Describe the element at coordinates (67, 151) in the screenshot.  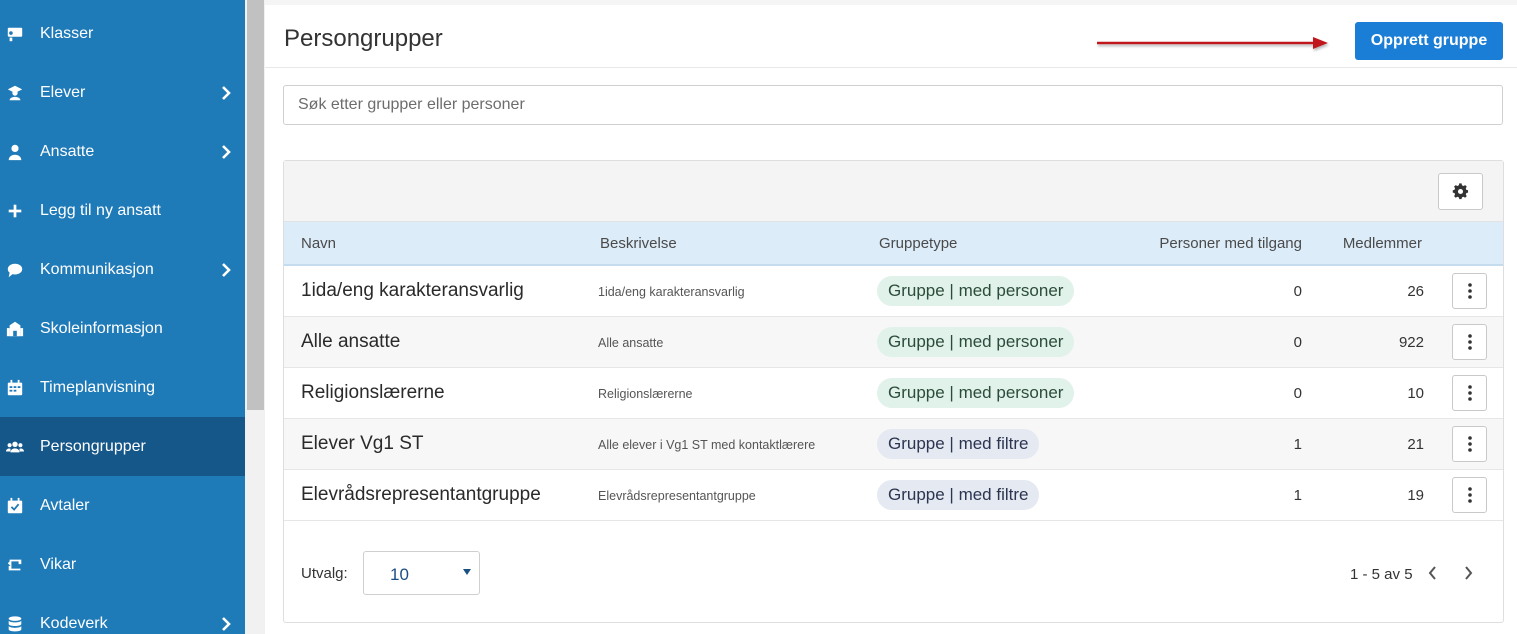
I see `sidebar-item-label: Ansatte` at that location.